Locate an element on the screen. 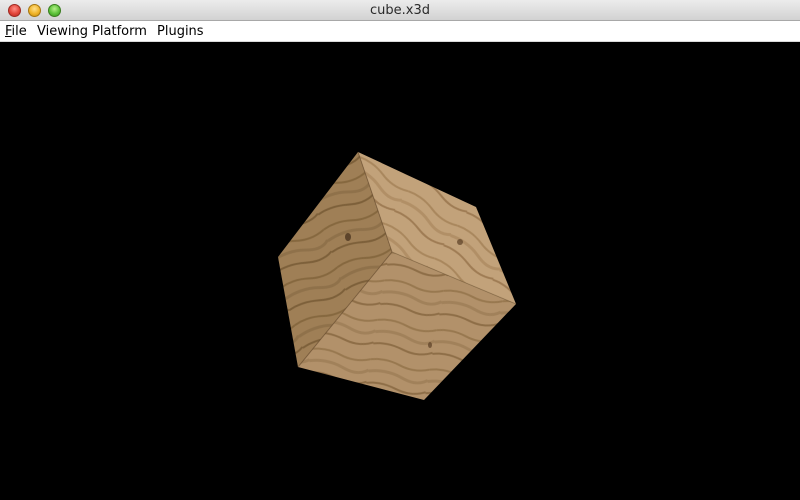 The height and width of the screenshot is (500, 800). window-title: cube.x3d is located at coordinates (400, 10).